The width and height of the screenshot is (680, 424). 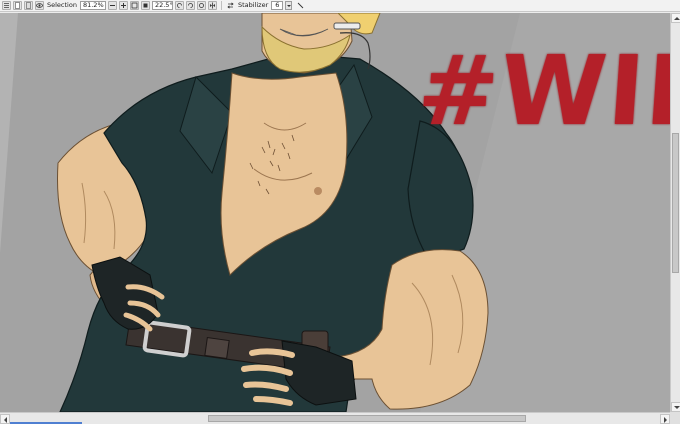 I want to click on menu-button, so click(x=6, y=5).